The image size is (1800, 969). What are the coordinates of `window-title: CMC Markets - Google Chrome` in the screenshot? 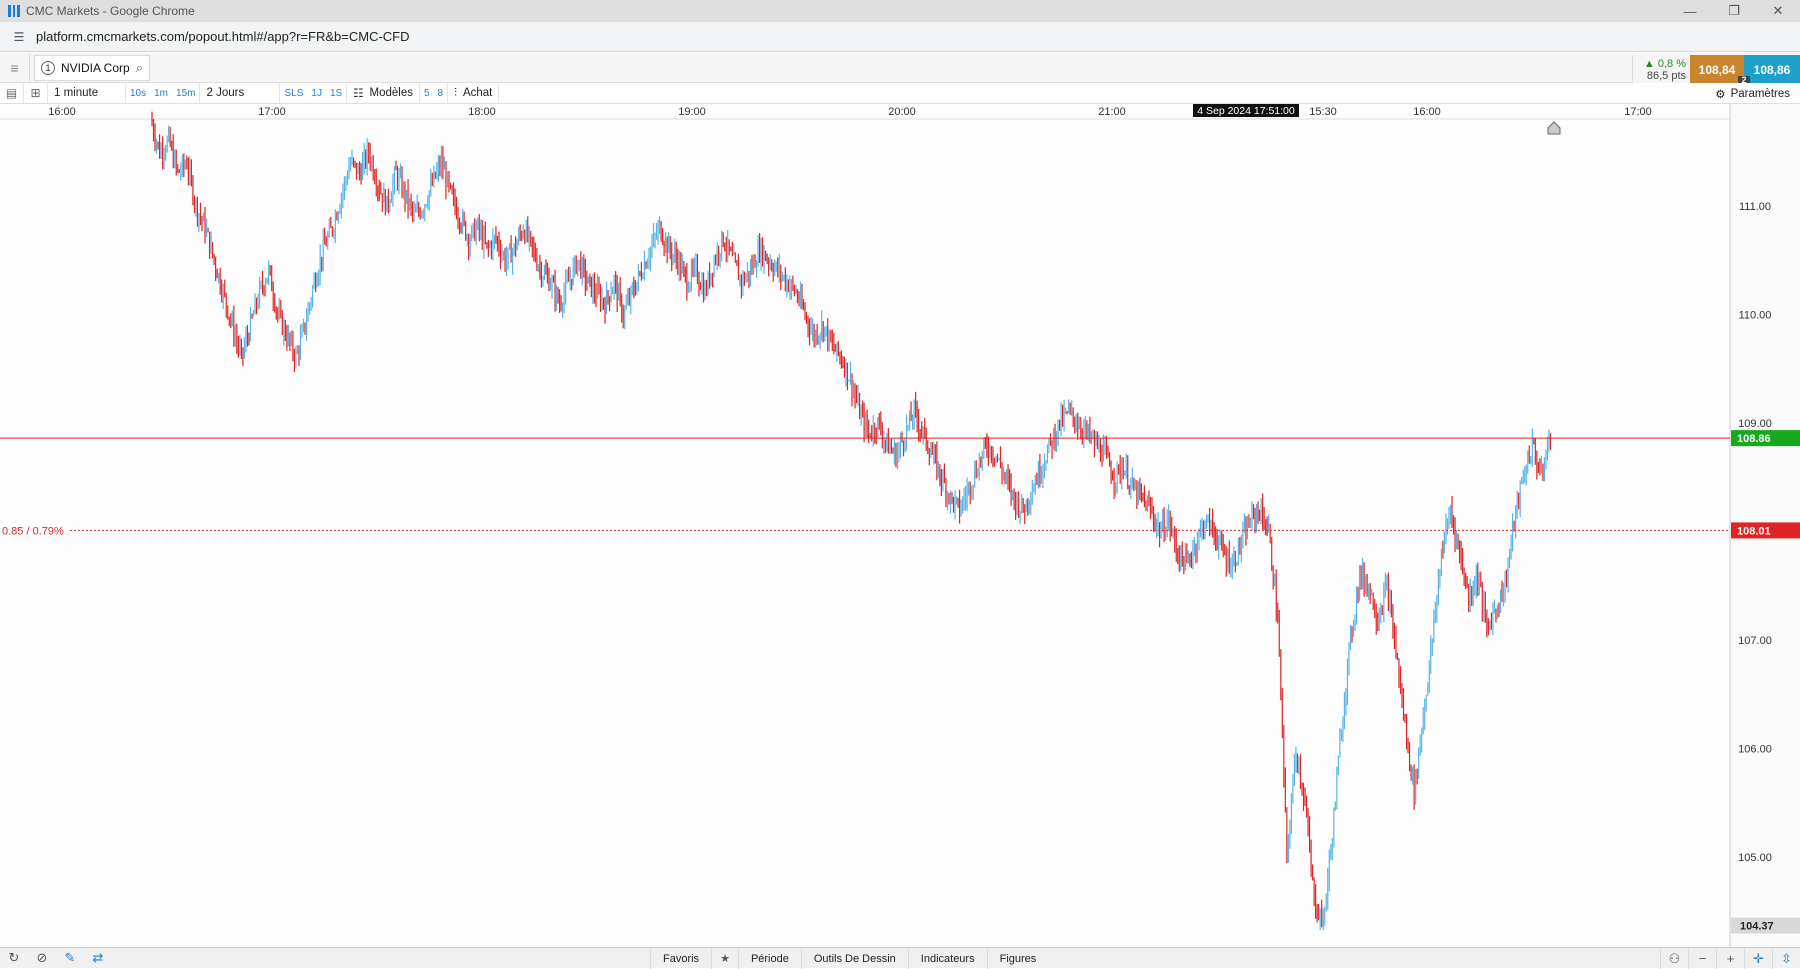 It's located at (110, 11).